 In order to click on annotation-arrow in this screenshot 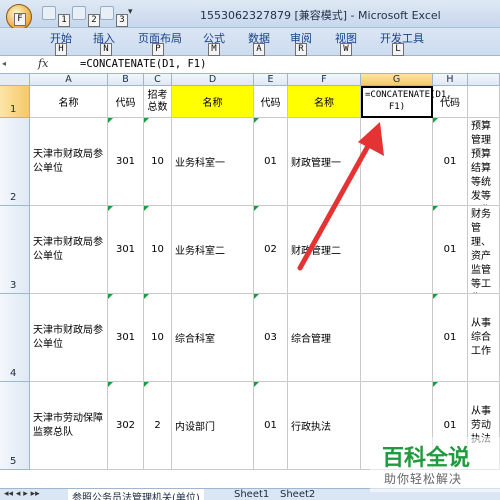, I will do `click(340, 196)`.